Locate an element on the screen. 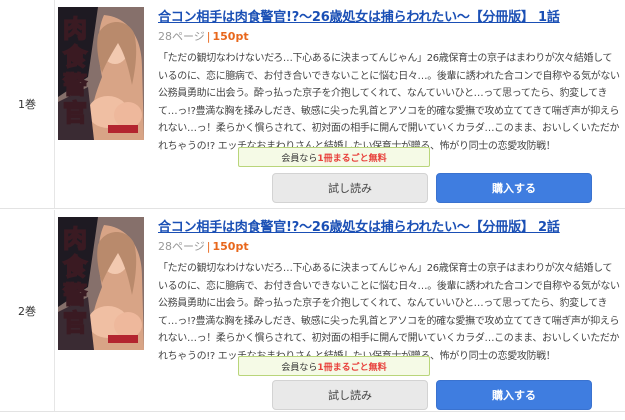  title-link: 合コン相手は肉食警官!?〜26歳処女は捕らわれたい〜【分冊版】 1話 is located at coordinates (388, 15).